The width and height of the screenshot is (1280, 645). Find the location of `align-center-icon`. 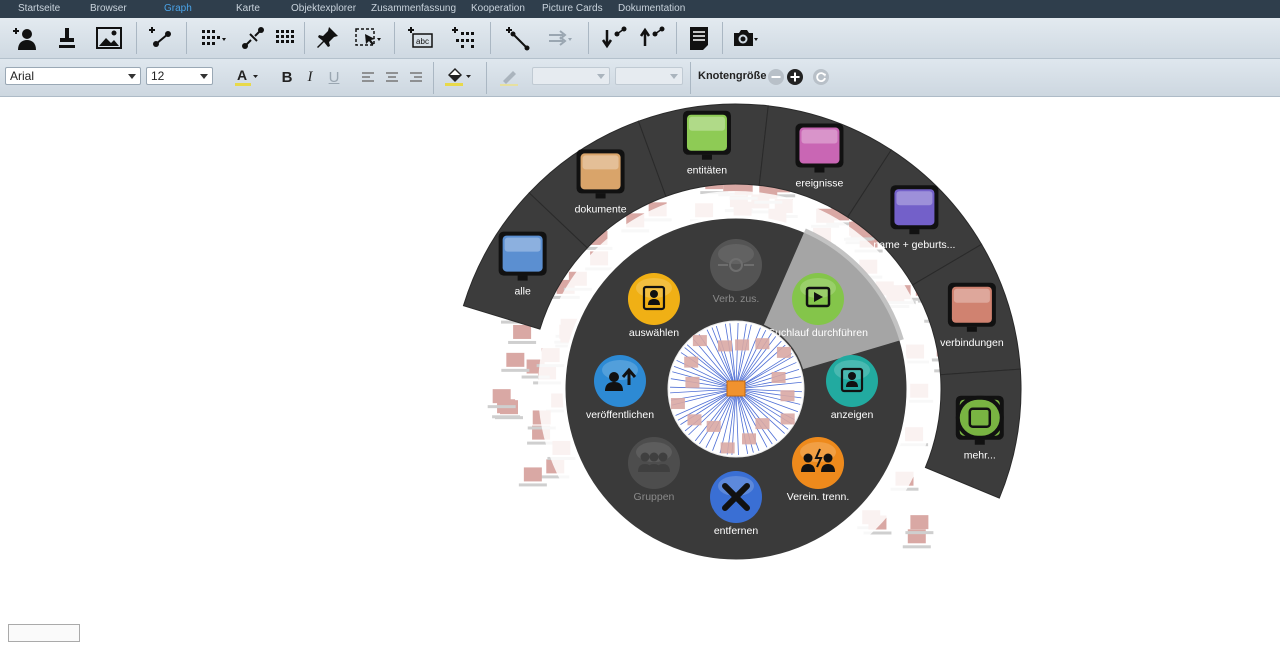

align-center-icon is located at coordinates (392, 77).